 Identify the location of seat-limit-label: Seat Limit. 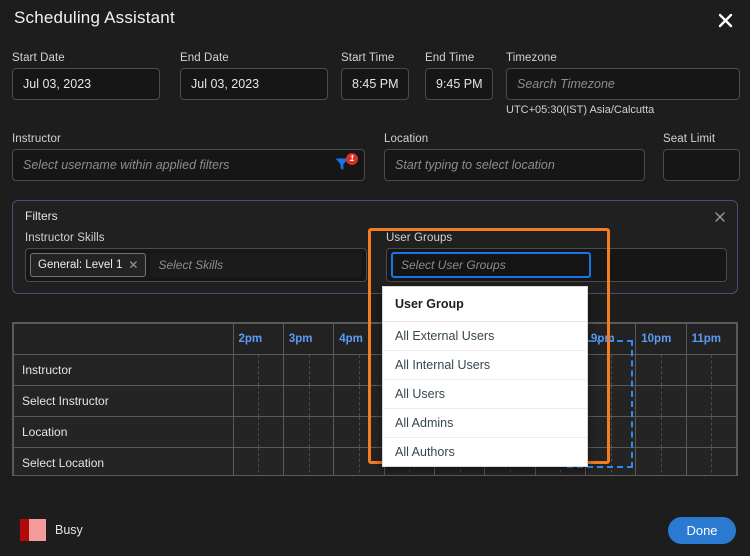
(689, 139).